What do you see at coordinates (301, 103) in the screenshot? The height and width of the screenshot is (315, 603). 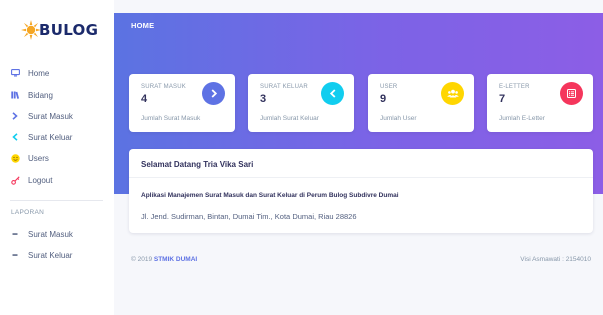 I see `stat-card-surat-keluar: SURAT KELUAR 3 Jumlah Surat Keluar` at bounding box center [301, 103].